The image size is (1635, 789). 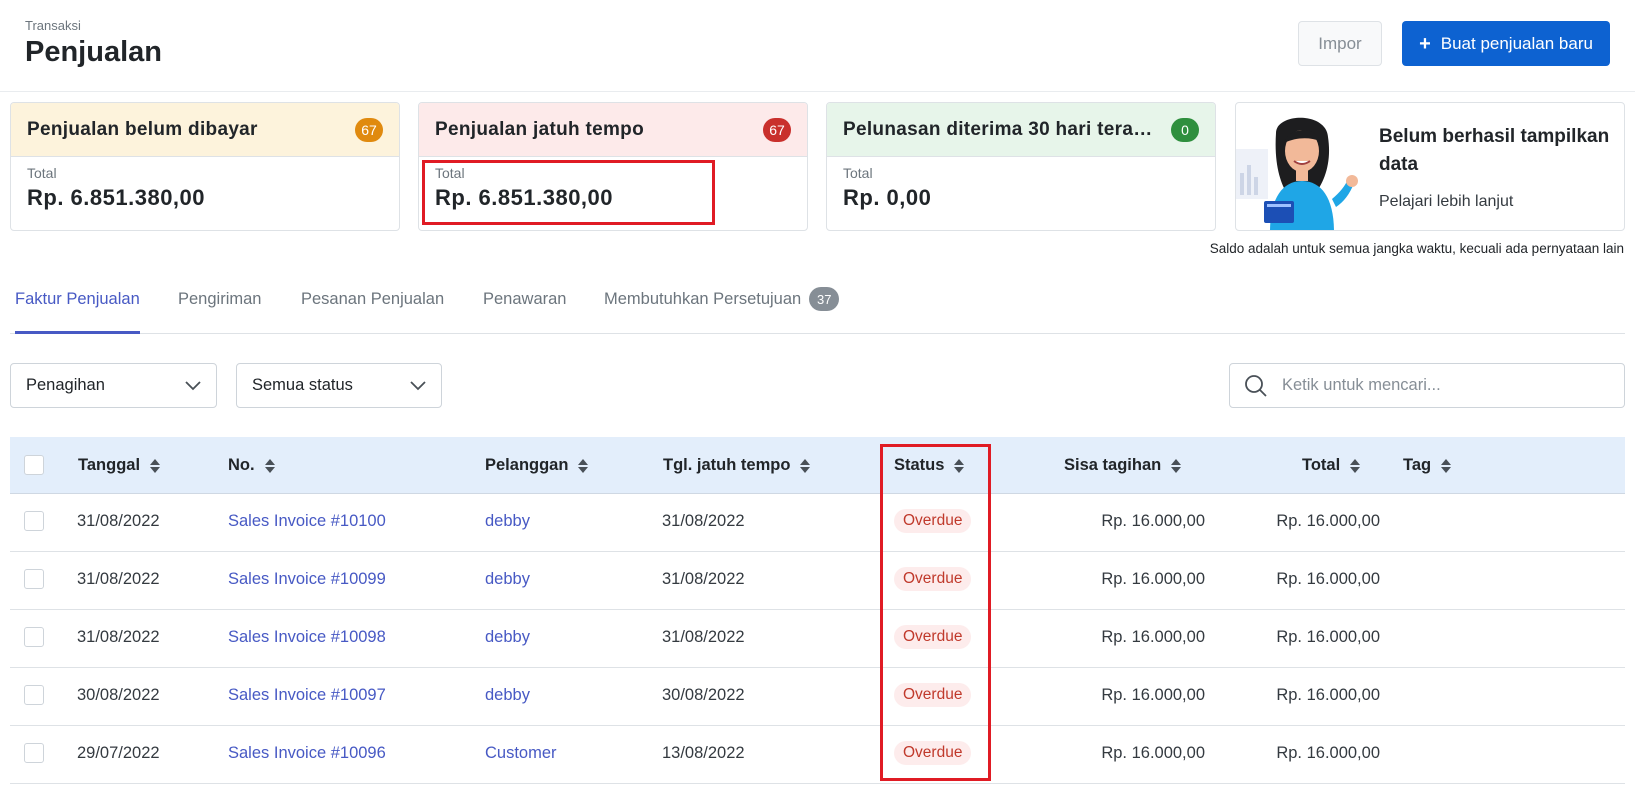 What do you see at coordinates (703, 752) in the screenshot?
I see `cell-due-date: 13/08/2022` at bounding box center [703, 752].